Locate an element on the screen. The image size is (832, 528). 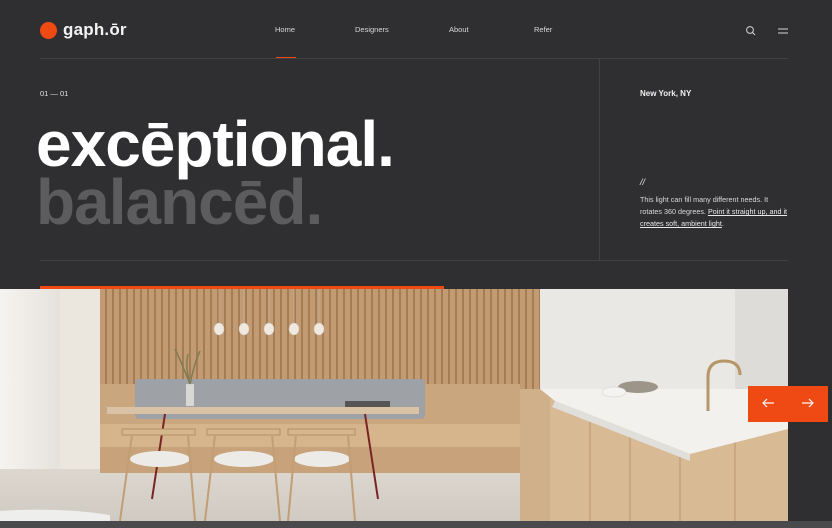
slider-controls is located at coordinates (788, 404).